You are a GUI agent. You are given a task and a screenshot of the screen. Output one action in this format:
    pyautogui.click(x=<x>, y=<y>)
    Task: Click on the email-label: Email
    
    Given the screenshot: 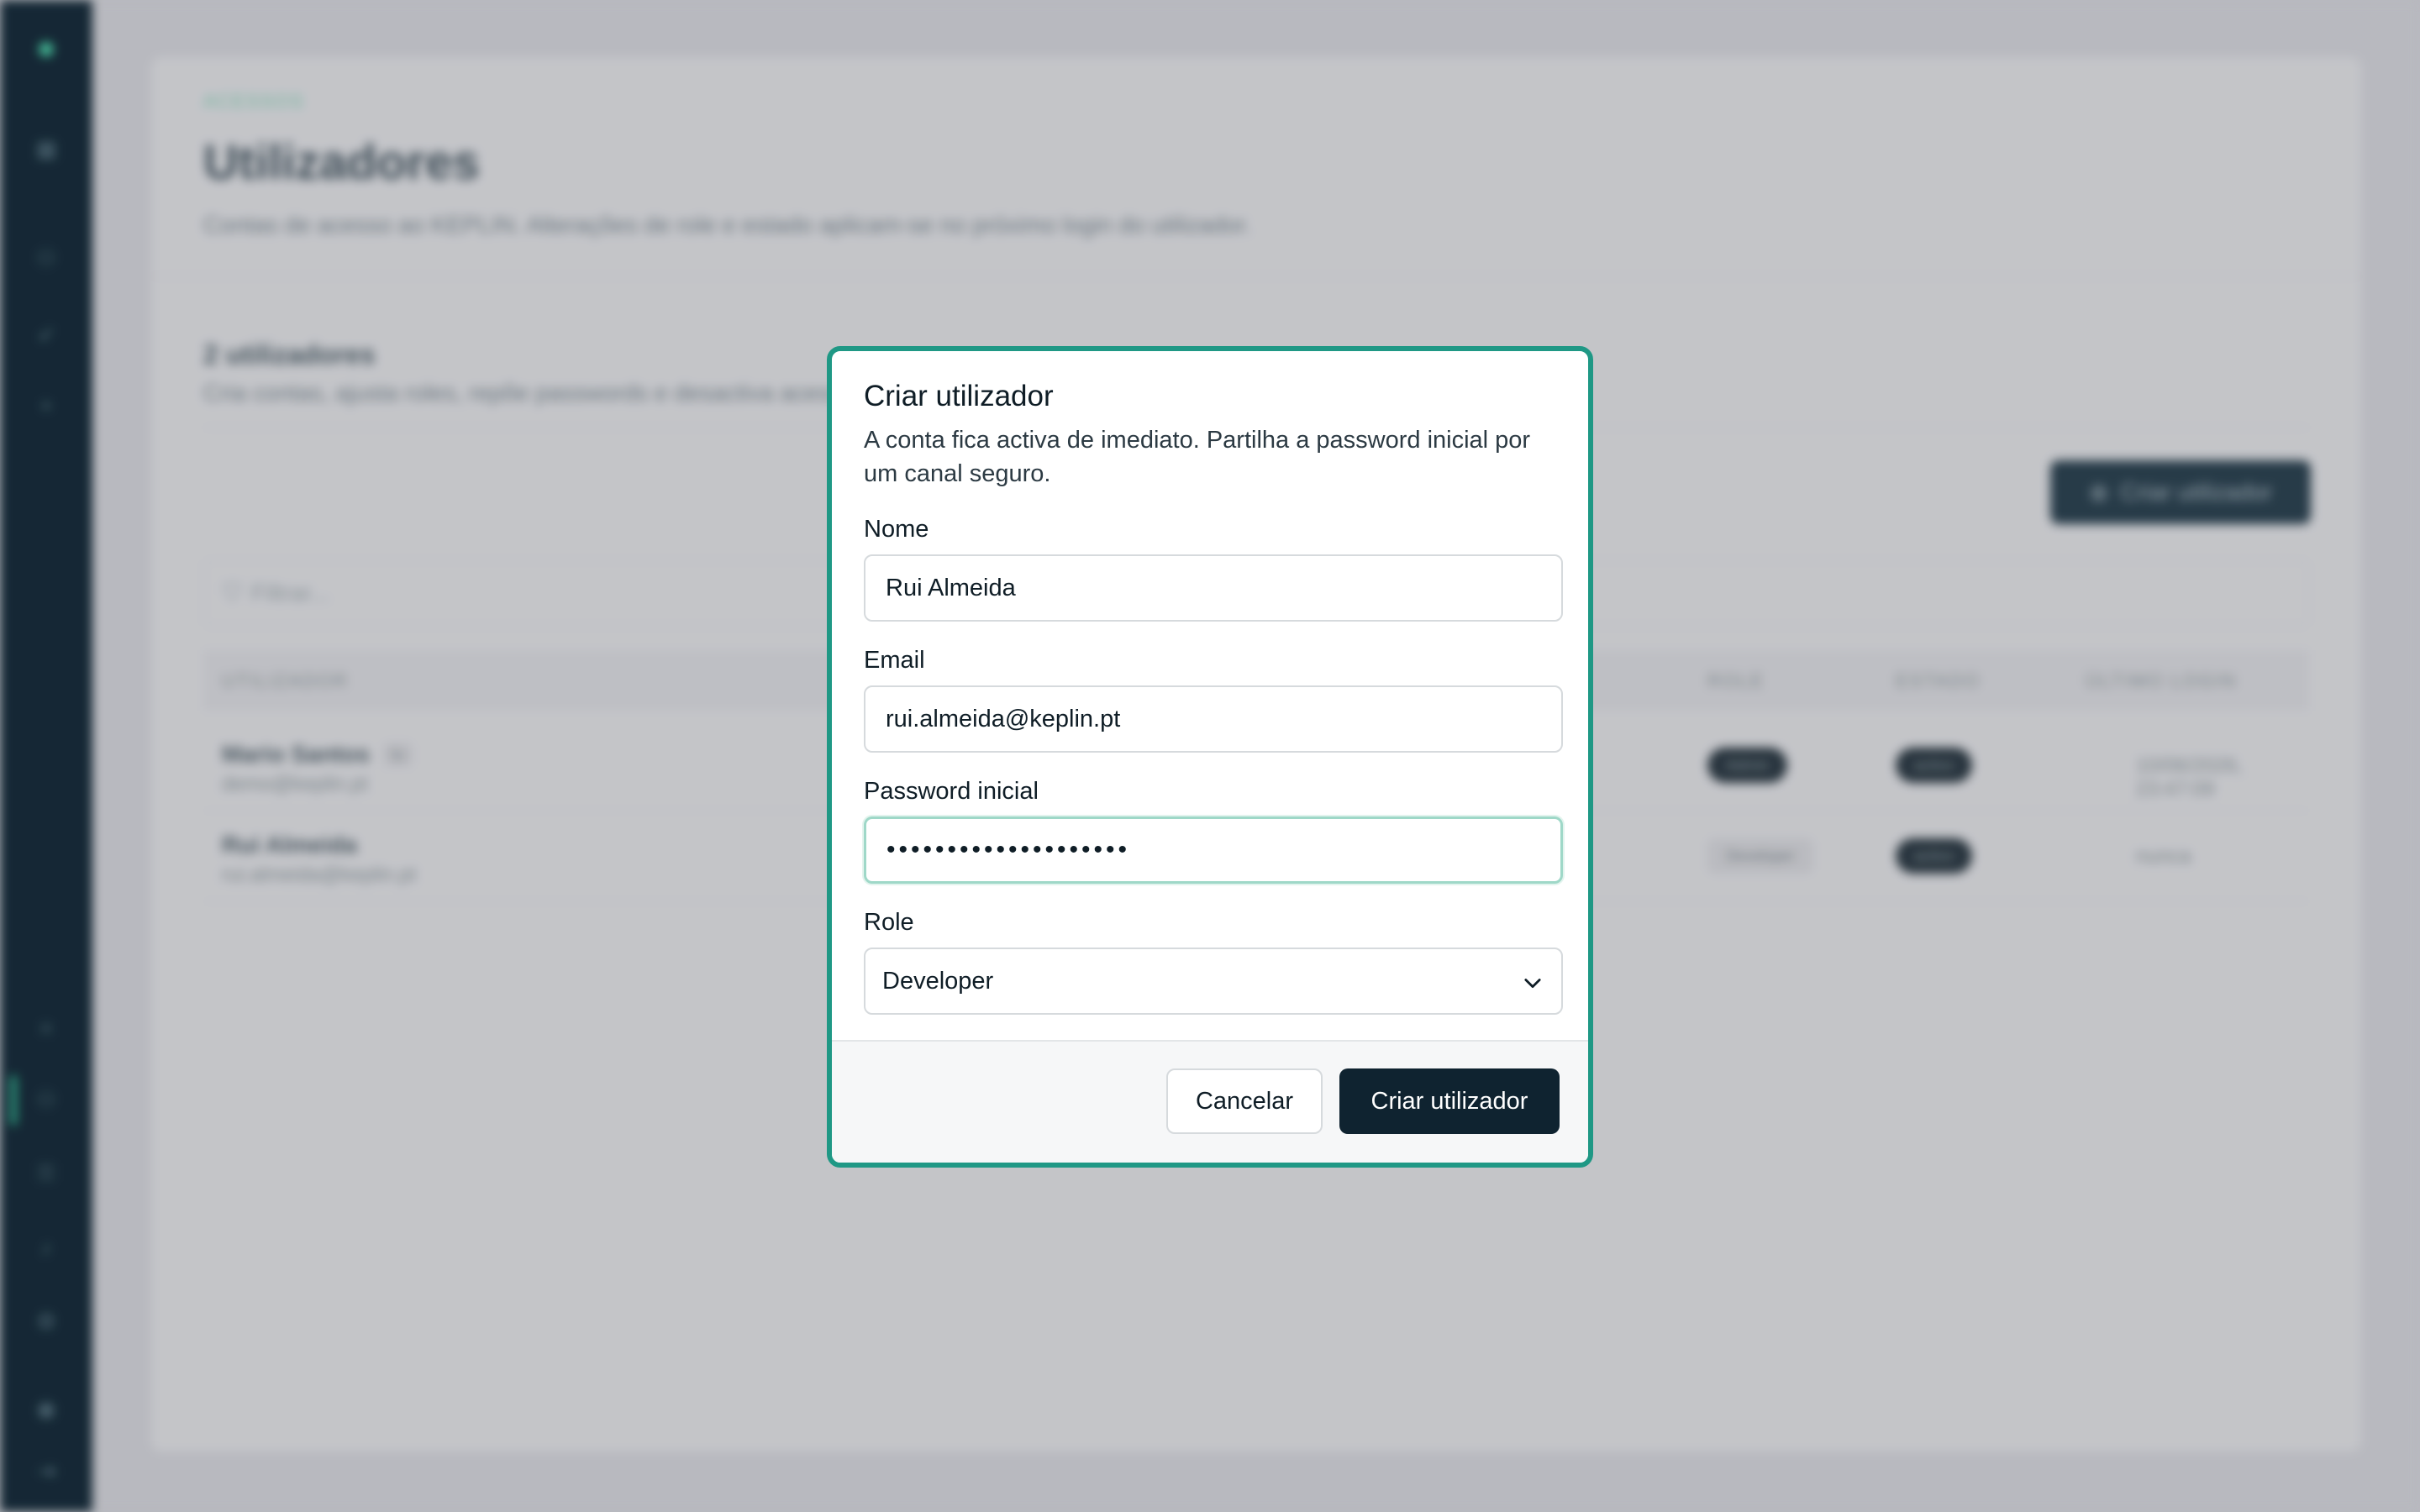 What is the action you would take?
    pyautogui.click(x=895, y=660)
    